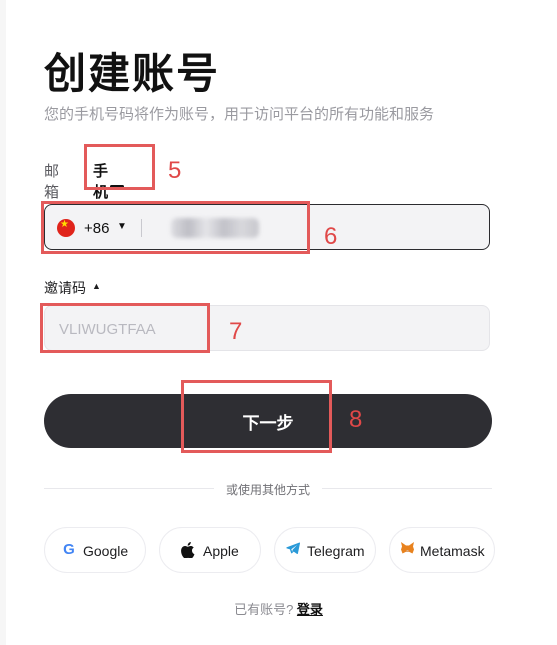 The height and width of the screenshot is (645, 557). What do you see at coordinates (310, 609) in the screenshot?
I see `login-link: 登录` at bounding box center [310, 609].